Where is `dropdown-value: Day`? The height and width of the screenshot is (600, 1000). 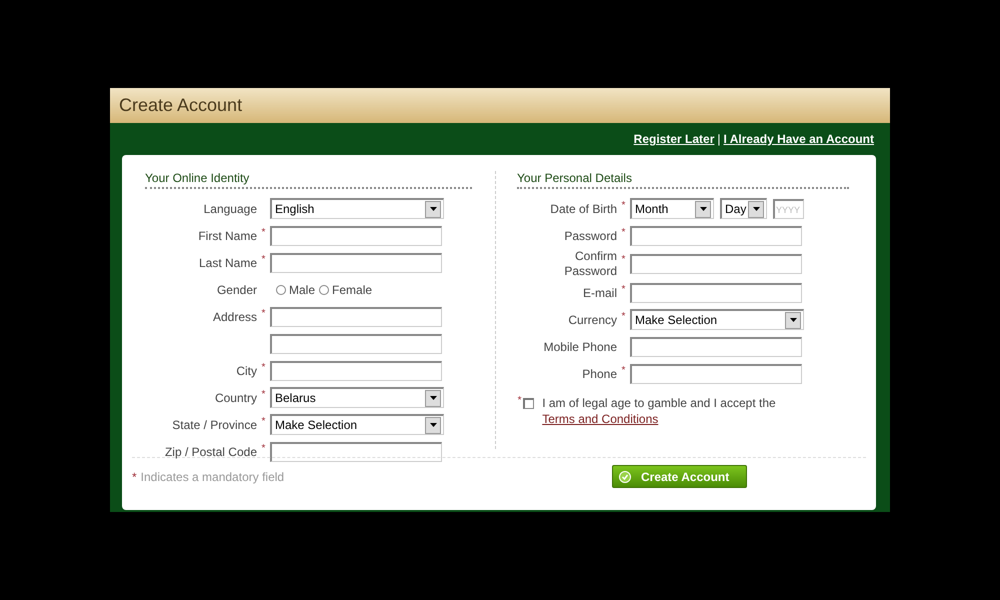 dropdown-value: Day is located at coordinates (735, 209).